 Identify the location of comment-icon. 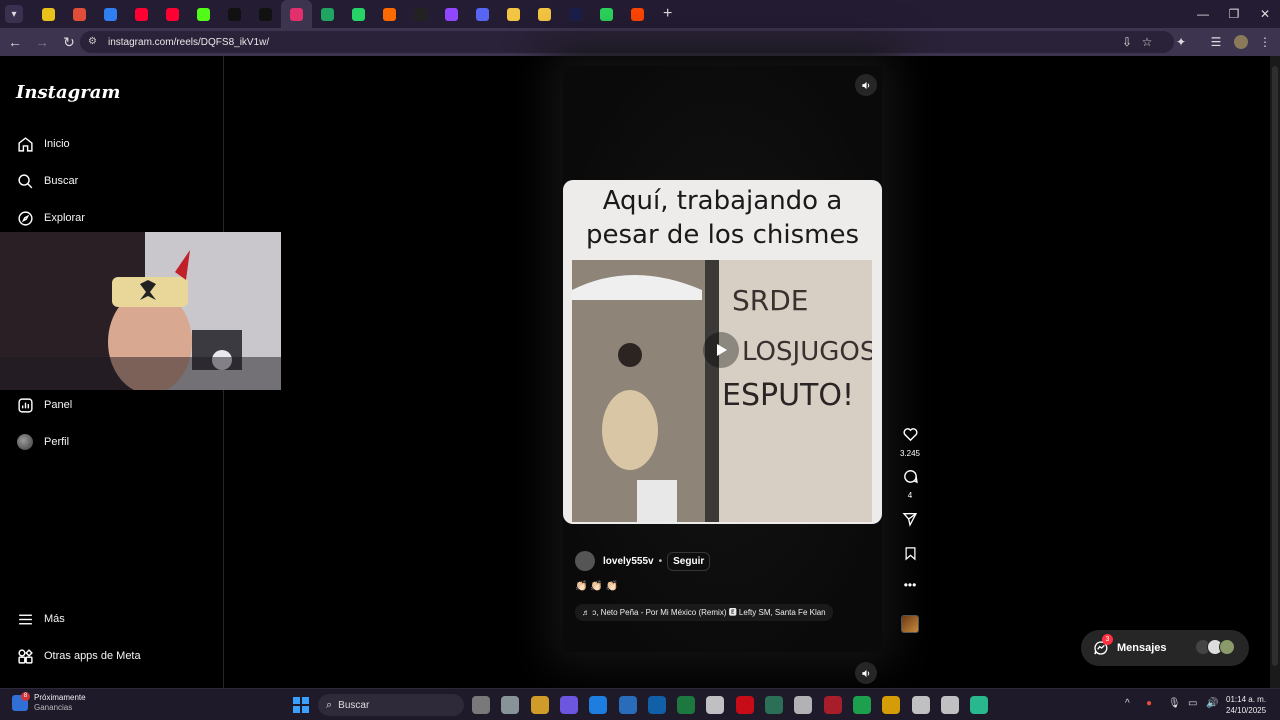
(910, 479).